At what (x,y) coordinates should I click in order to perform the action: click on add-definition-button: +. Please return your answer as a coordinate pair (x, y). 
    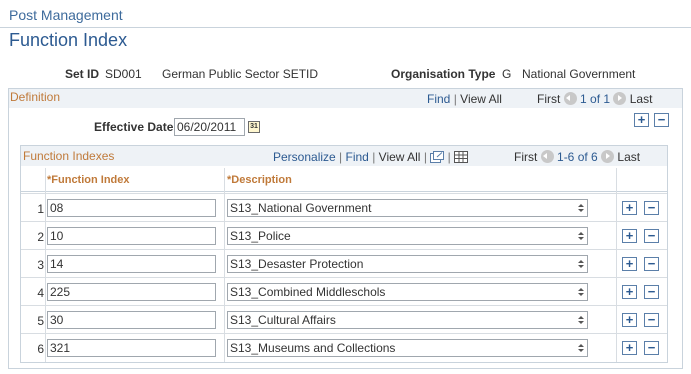
    Looking at the image, I should click on (641, 120).